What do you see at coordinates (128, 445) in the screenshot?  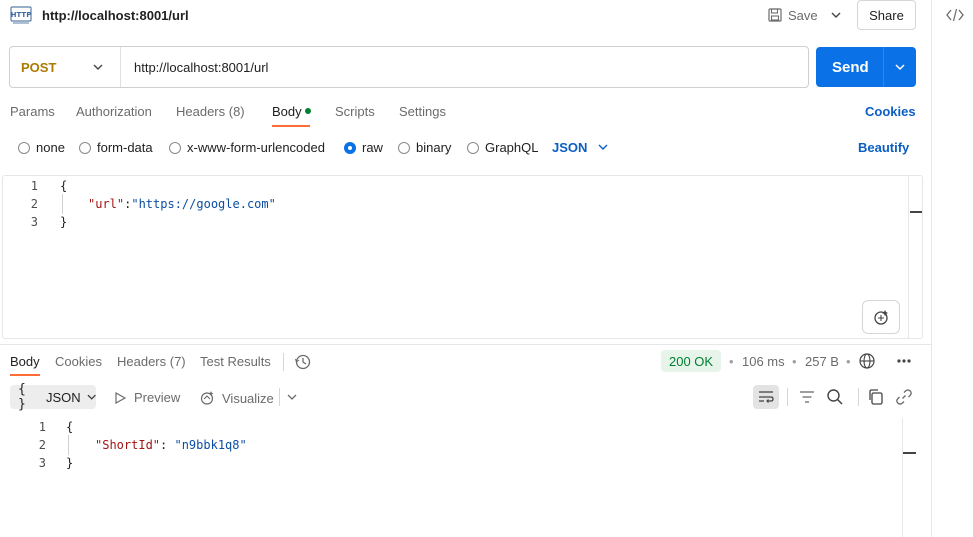 I see `json-key: "ShortId"` at bounding box center [128, 445].